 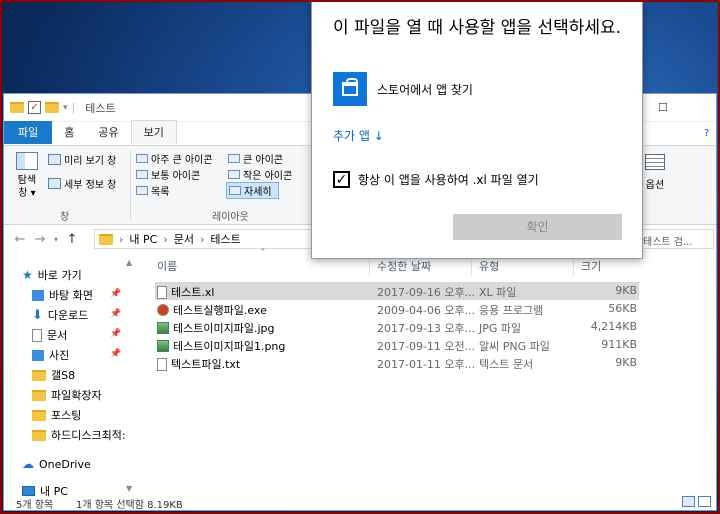 I want to click on store-icon, so click(x=350, y=89).